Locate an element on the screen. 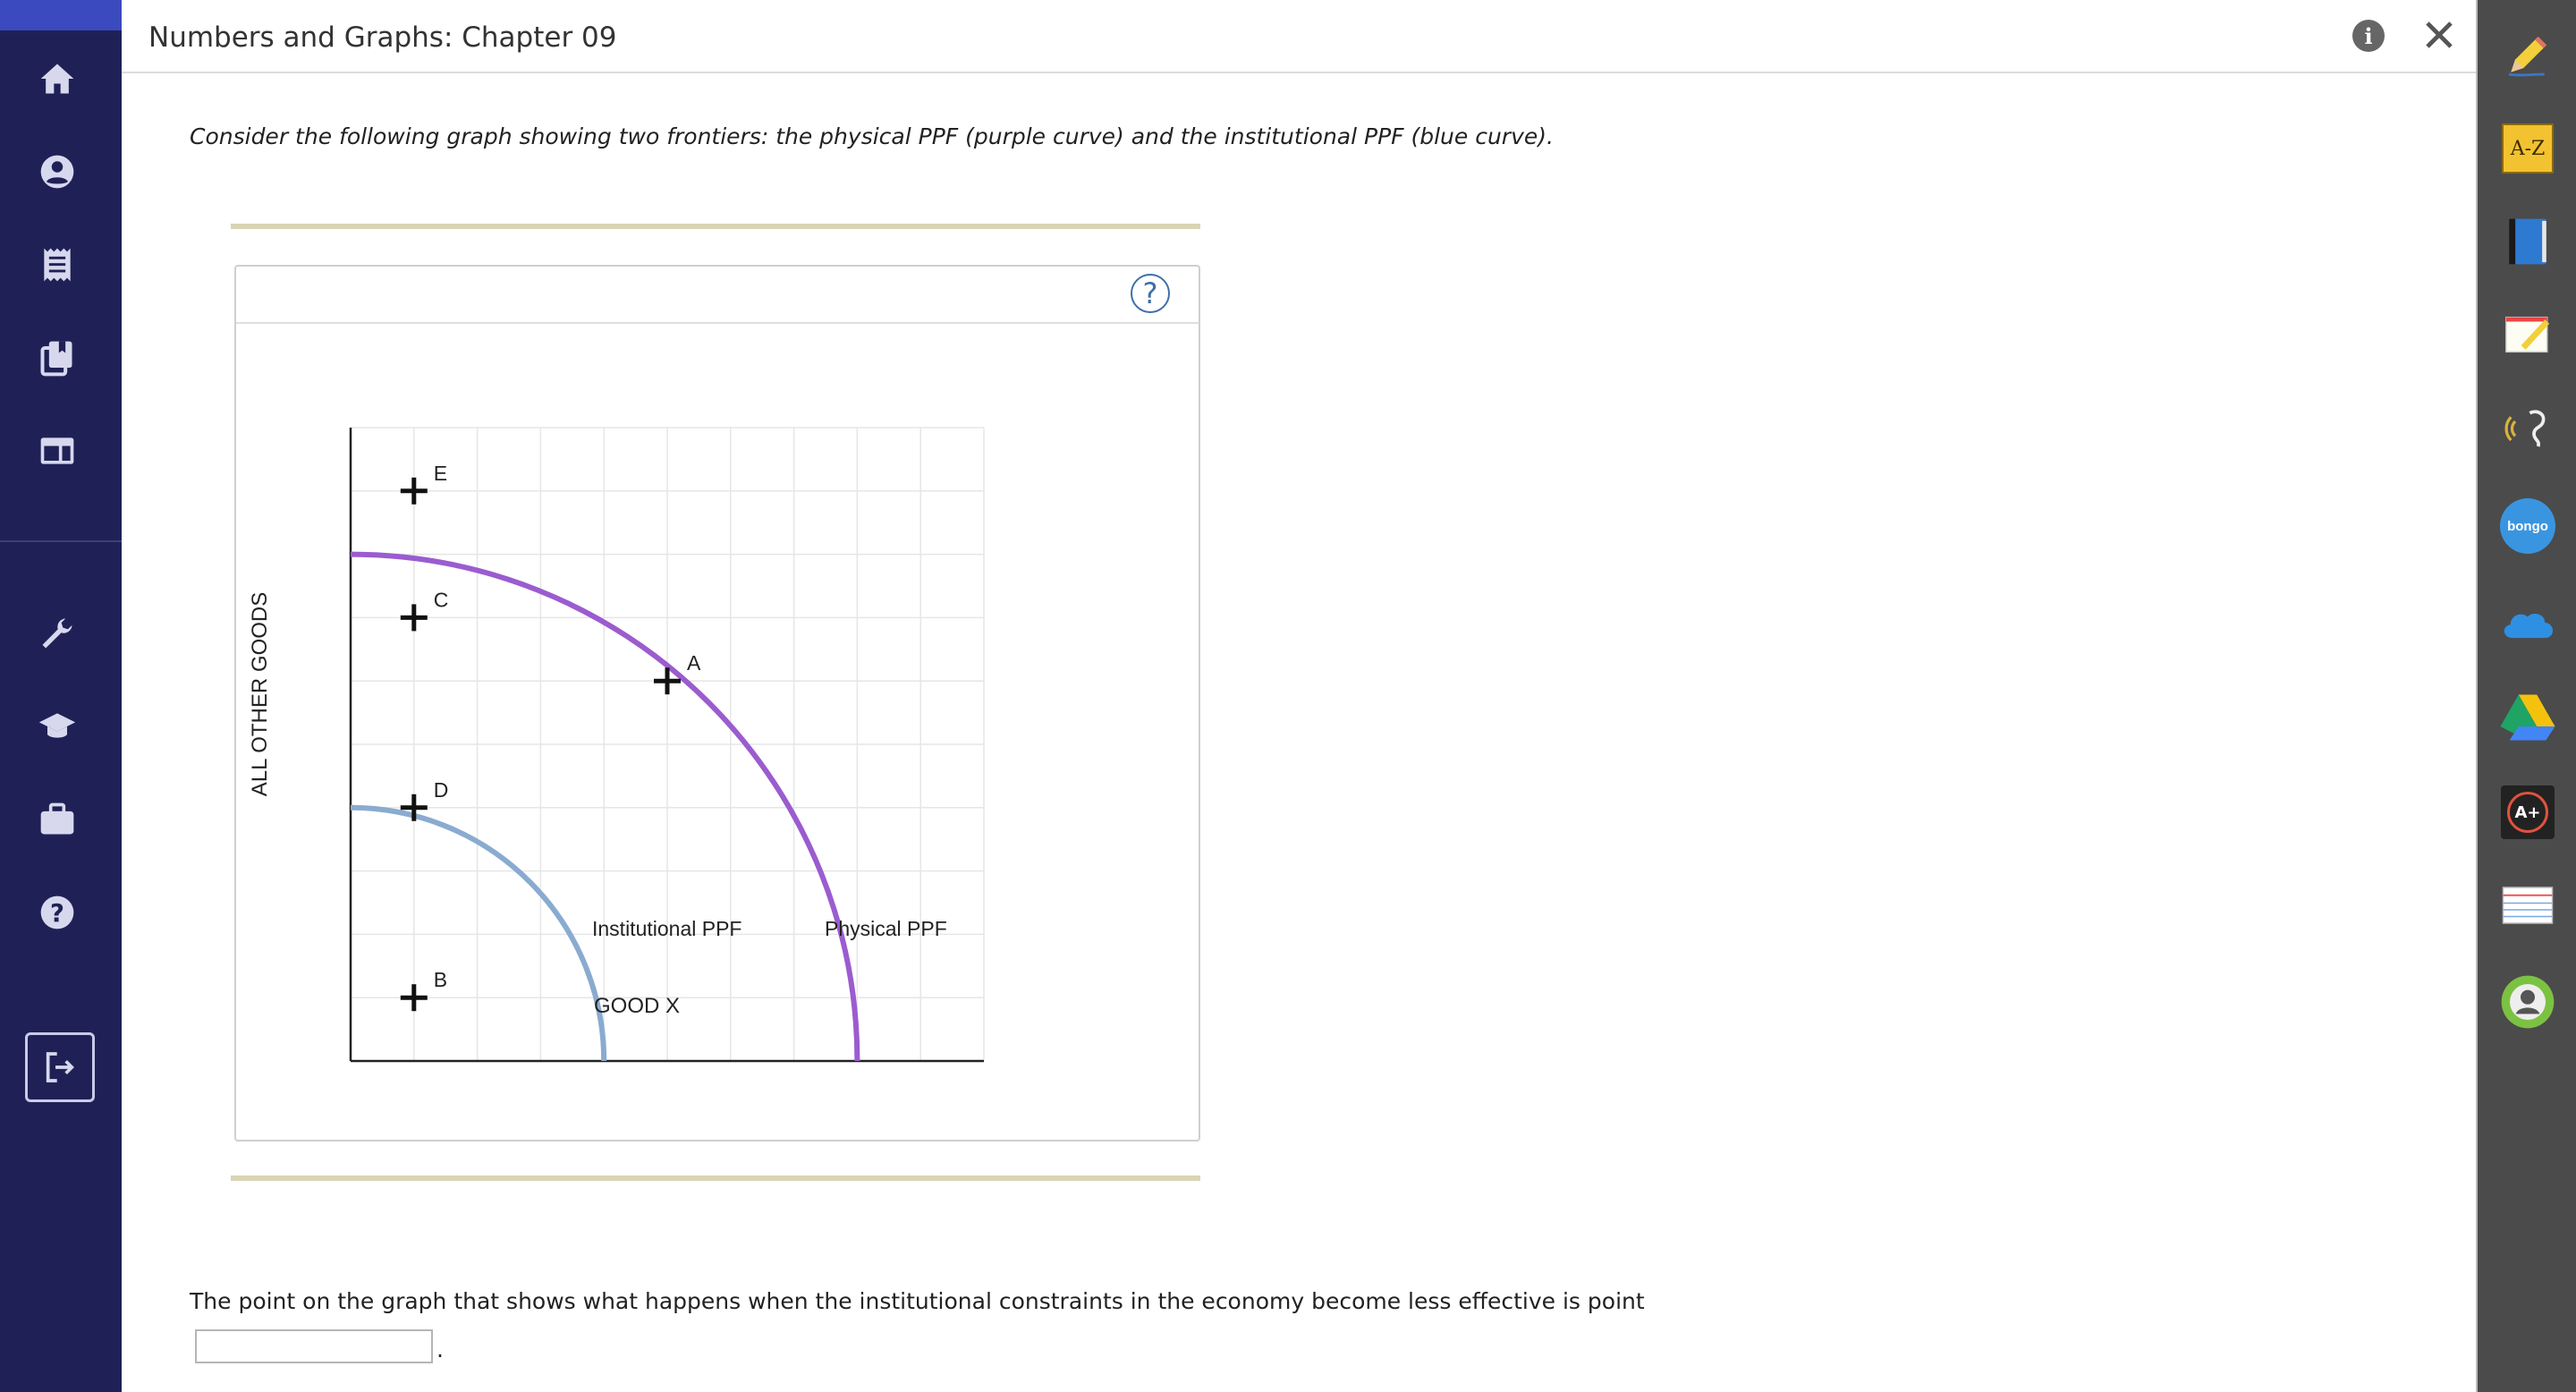  help-icon: ? is located at coordinates (57, 912).